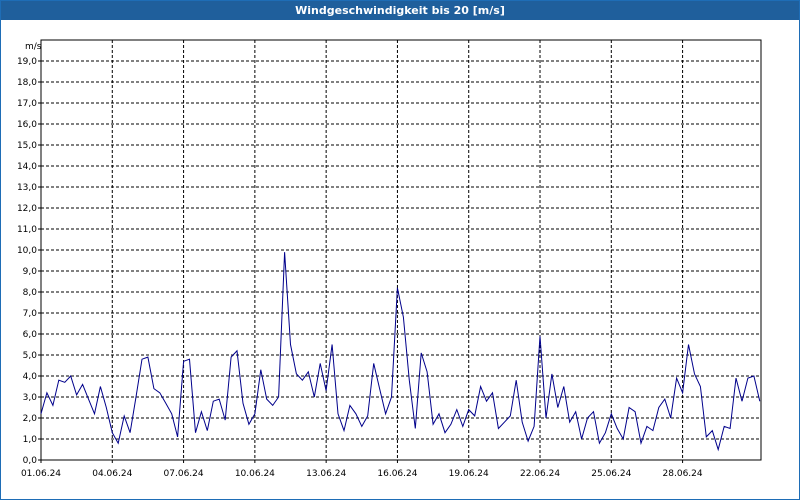 This screenshot has width=800, height=500. I want to click on y-tick-label: 2,0, so click(30, 419).